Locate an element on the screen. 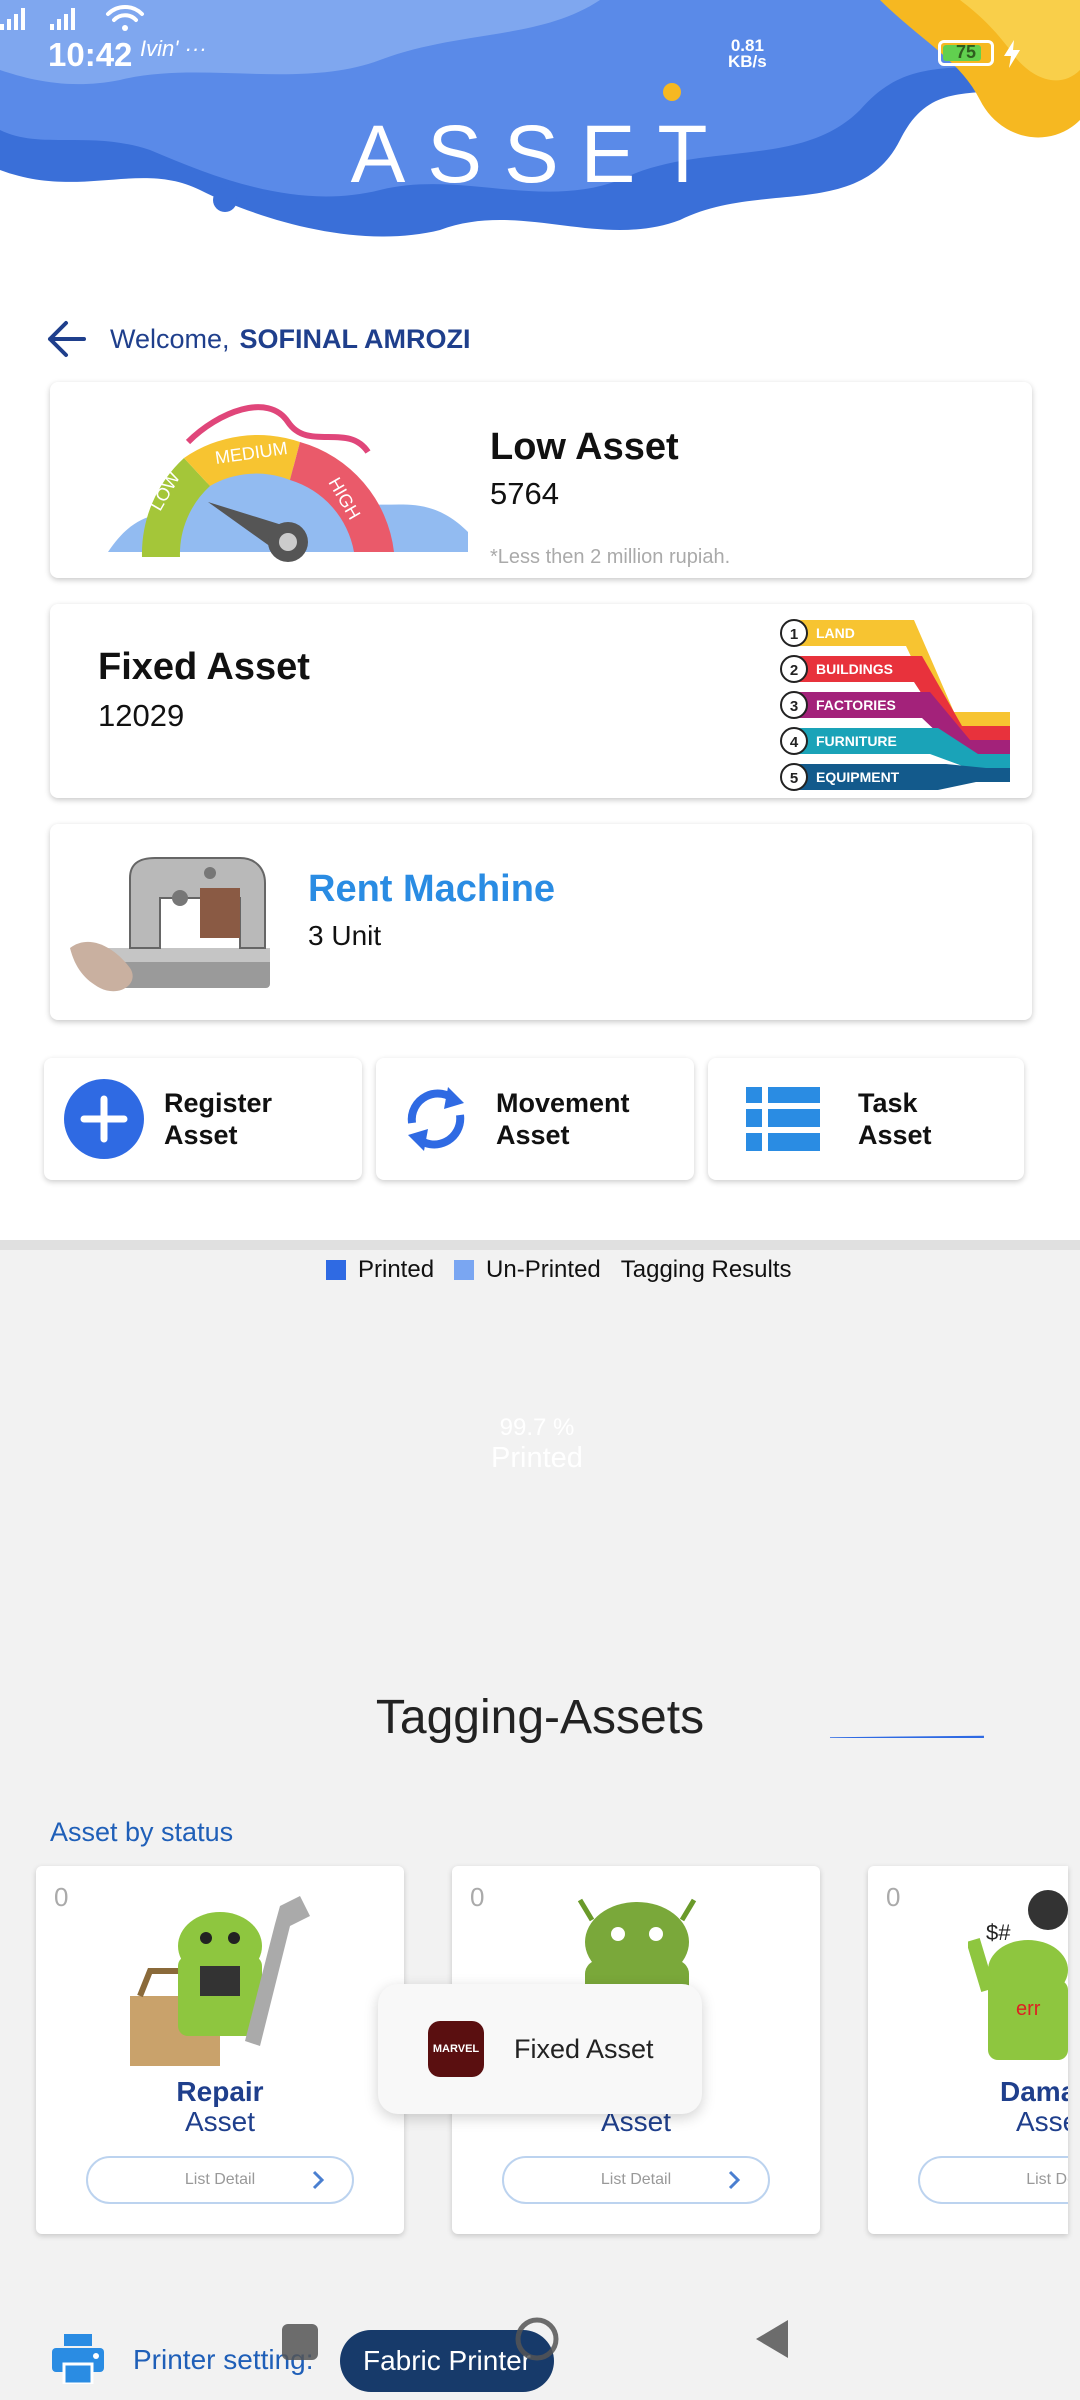 The image size is (1080, 2400). printer-icon is located at coordinates (78, 2359).